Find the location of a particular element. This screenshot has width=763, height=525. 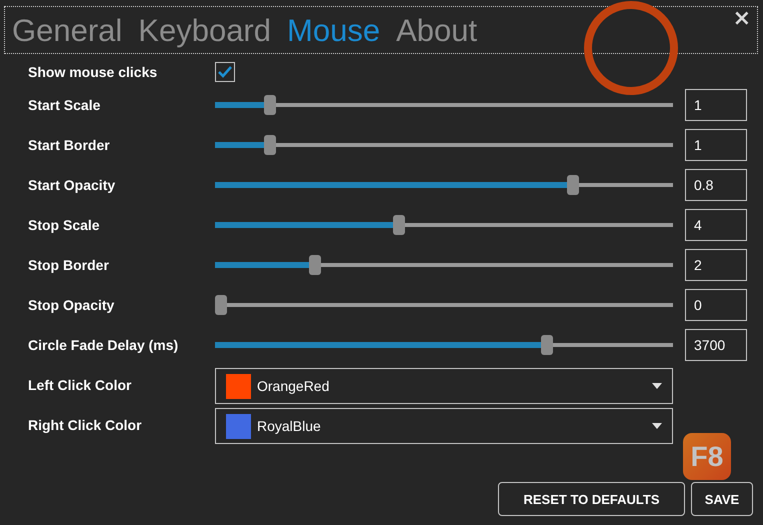

value-field: 0.8 is located at coordinates (716, 185).